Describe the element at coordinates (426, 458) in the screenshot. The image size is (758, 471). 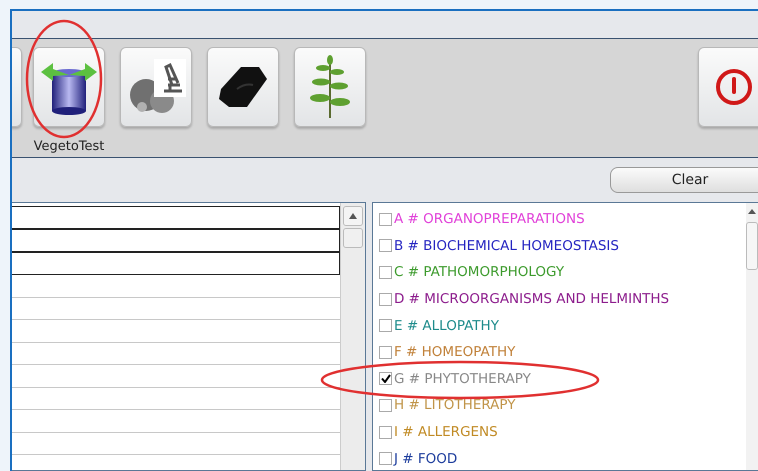
I see `category-label: J # FOOD` at that location.